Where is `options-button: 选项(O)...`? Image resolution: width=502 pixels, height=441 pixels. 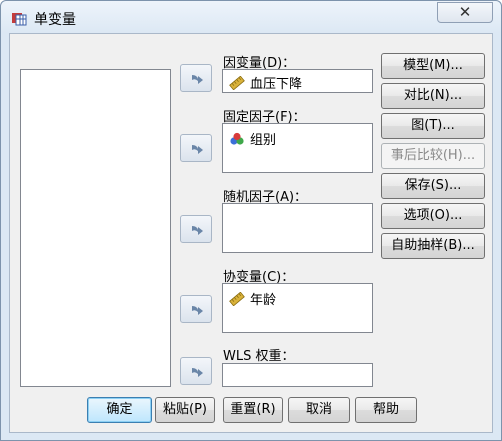
options-button: 选项(O)... is located at coordinates (433, 216).